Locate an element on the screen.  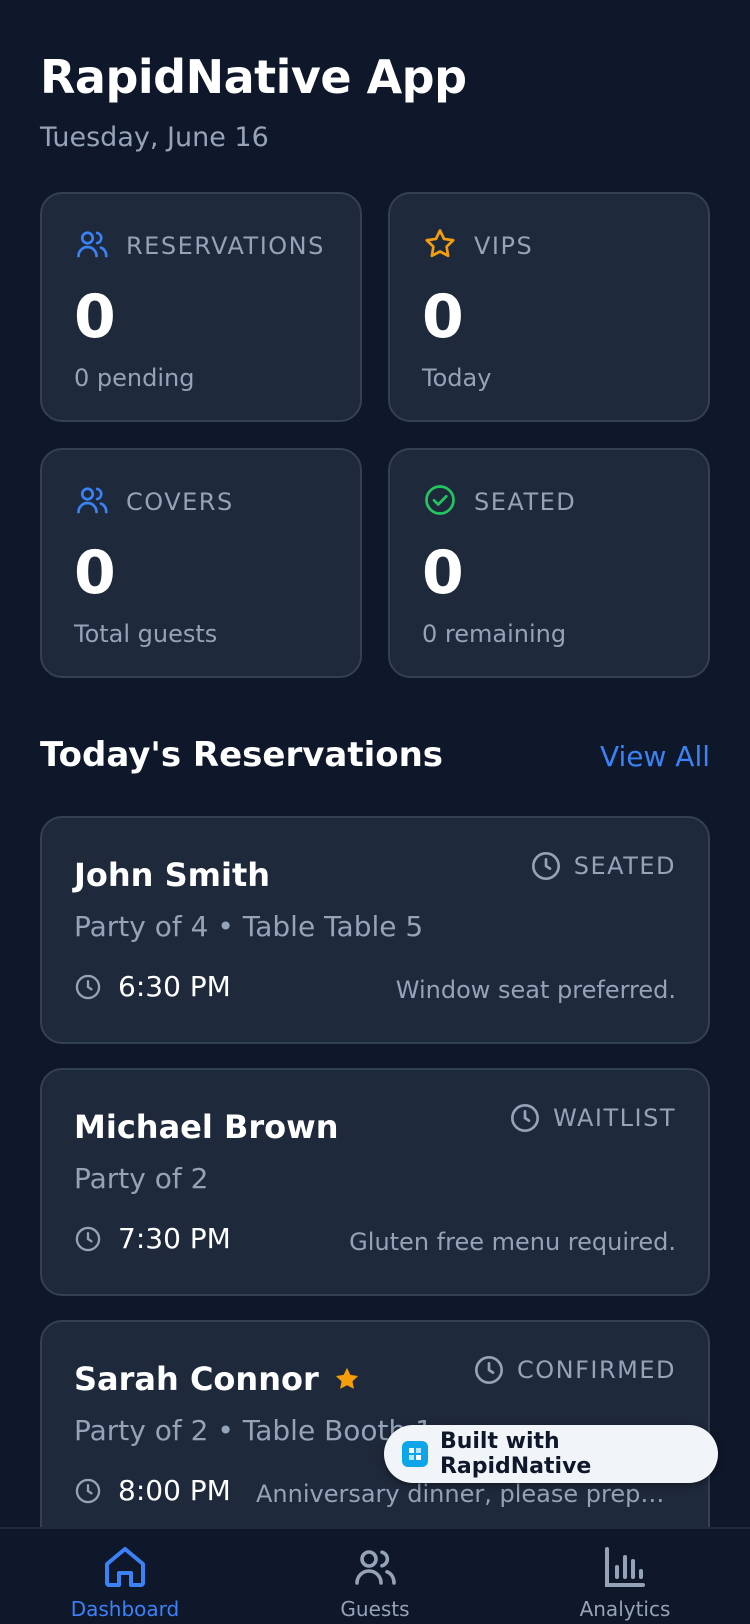
guest-name-text: John Smith is located at coordinates (172, 875).